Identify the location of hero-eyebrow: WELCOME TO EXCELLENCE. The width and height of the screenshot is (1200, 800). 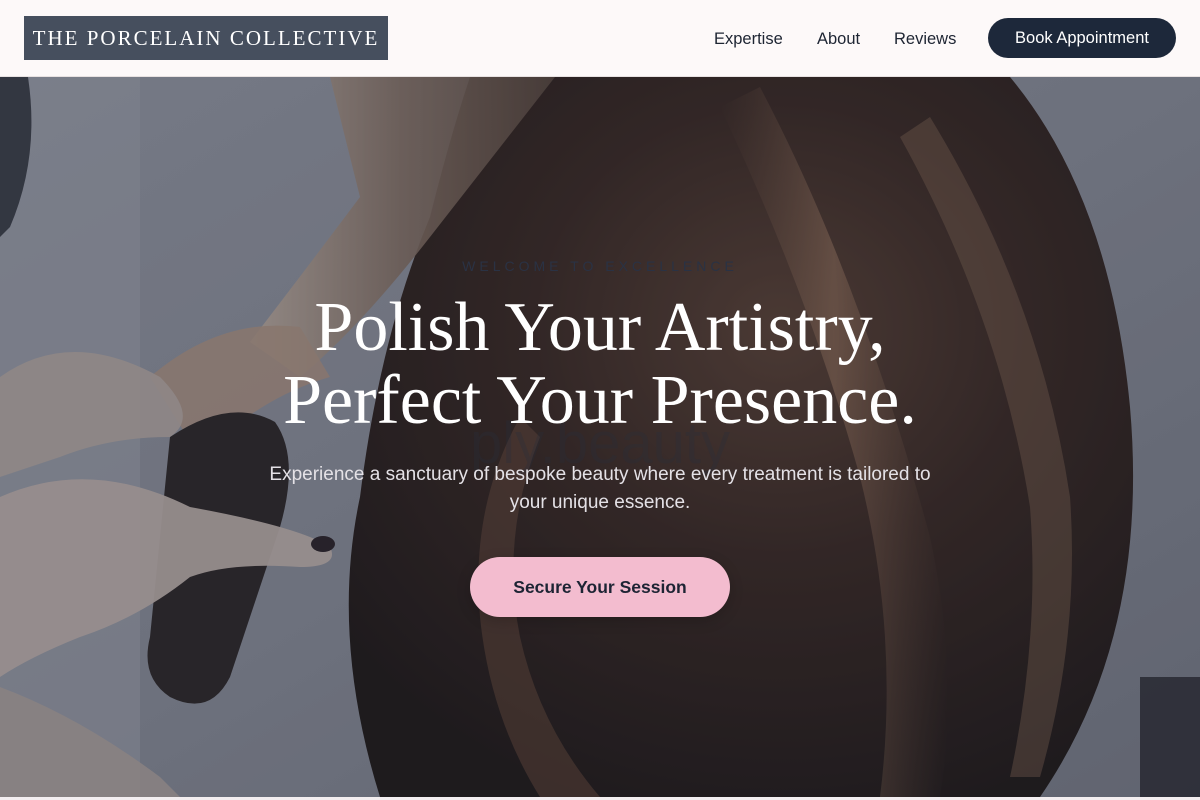
(600, 266).